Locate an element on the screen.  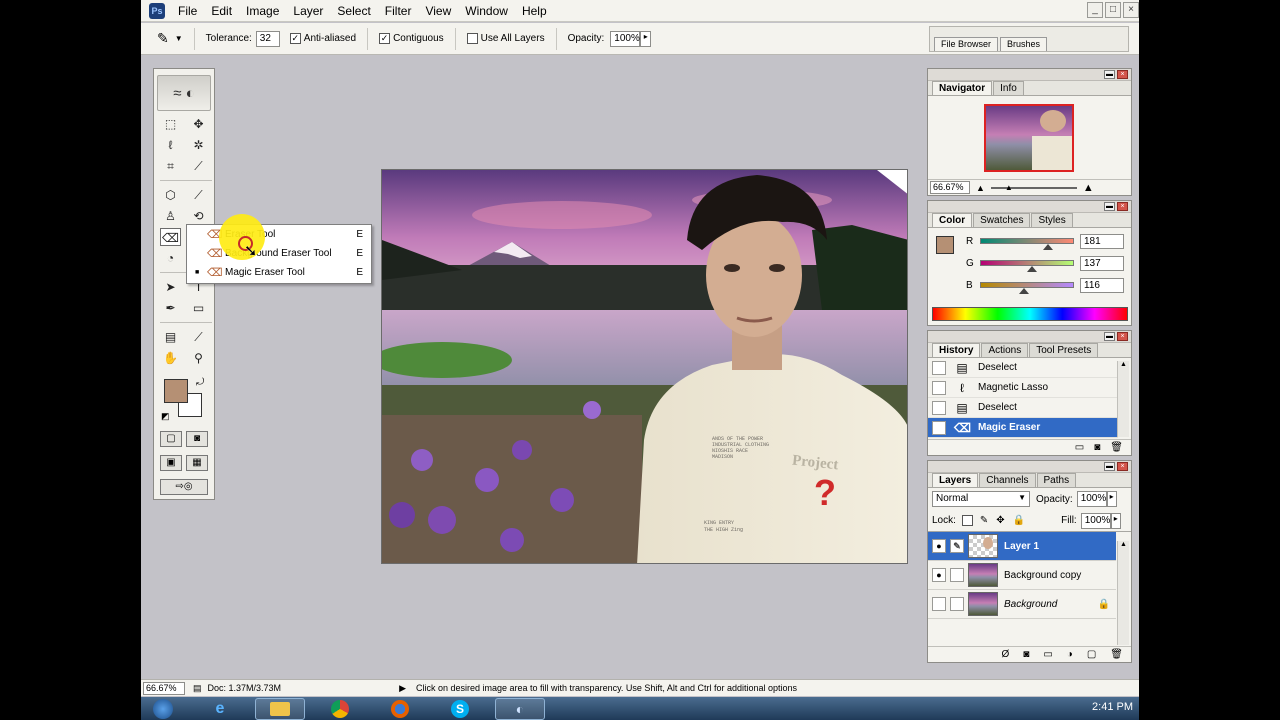
marquee-tool-icon: ⬚ is located at coordinates (170, 124).